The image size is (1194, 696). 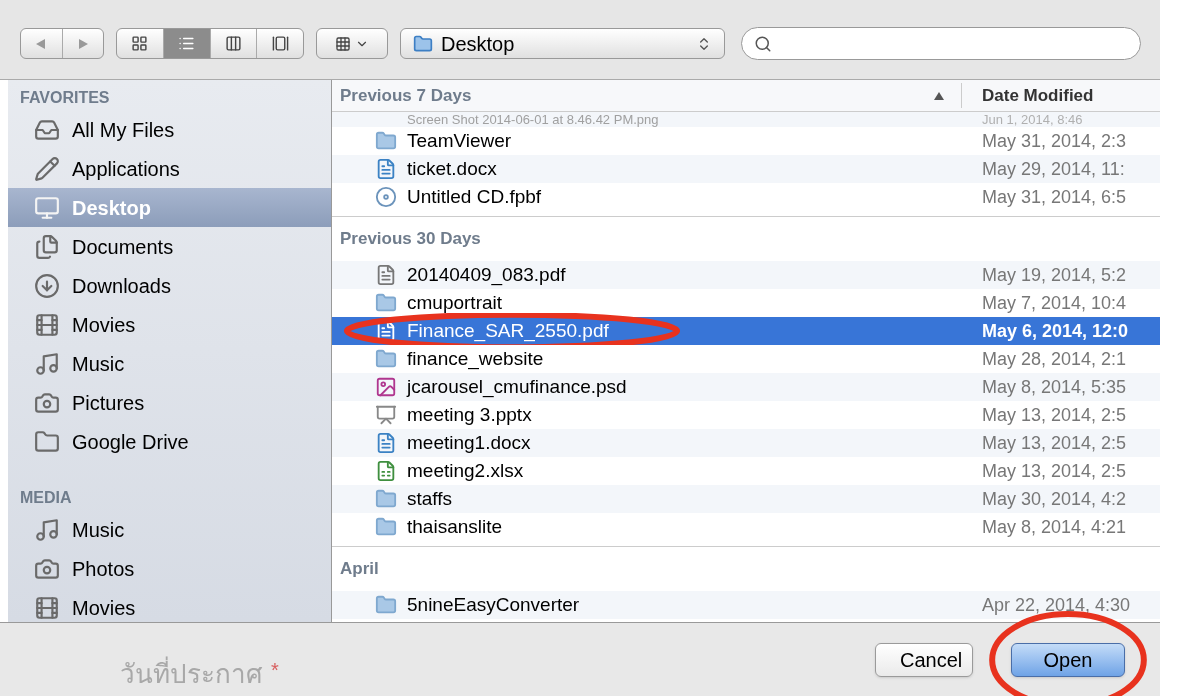 What do you see at coordinates (343, 43) in the screenshot?
I see `grid-icon` at bounding box center [343, 43].